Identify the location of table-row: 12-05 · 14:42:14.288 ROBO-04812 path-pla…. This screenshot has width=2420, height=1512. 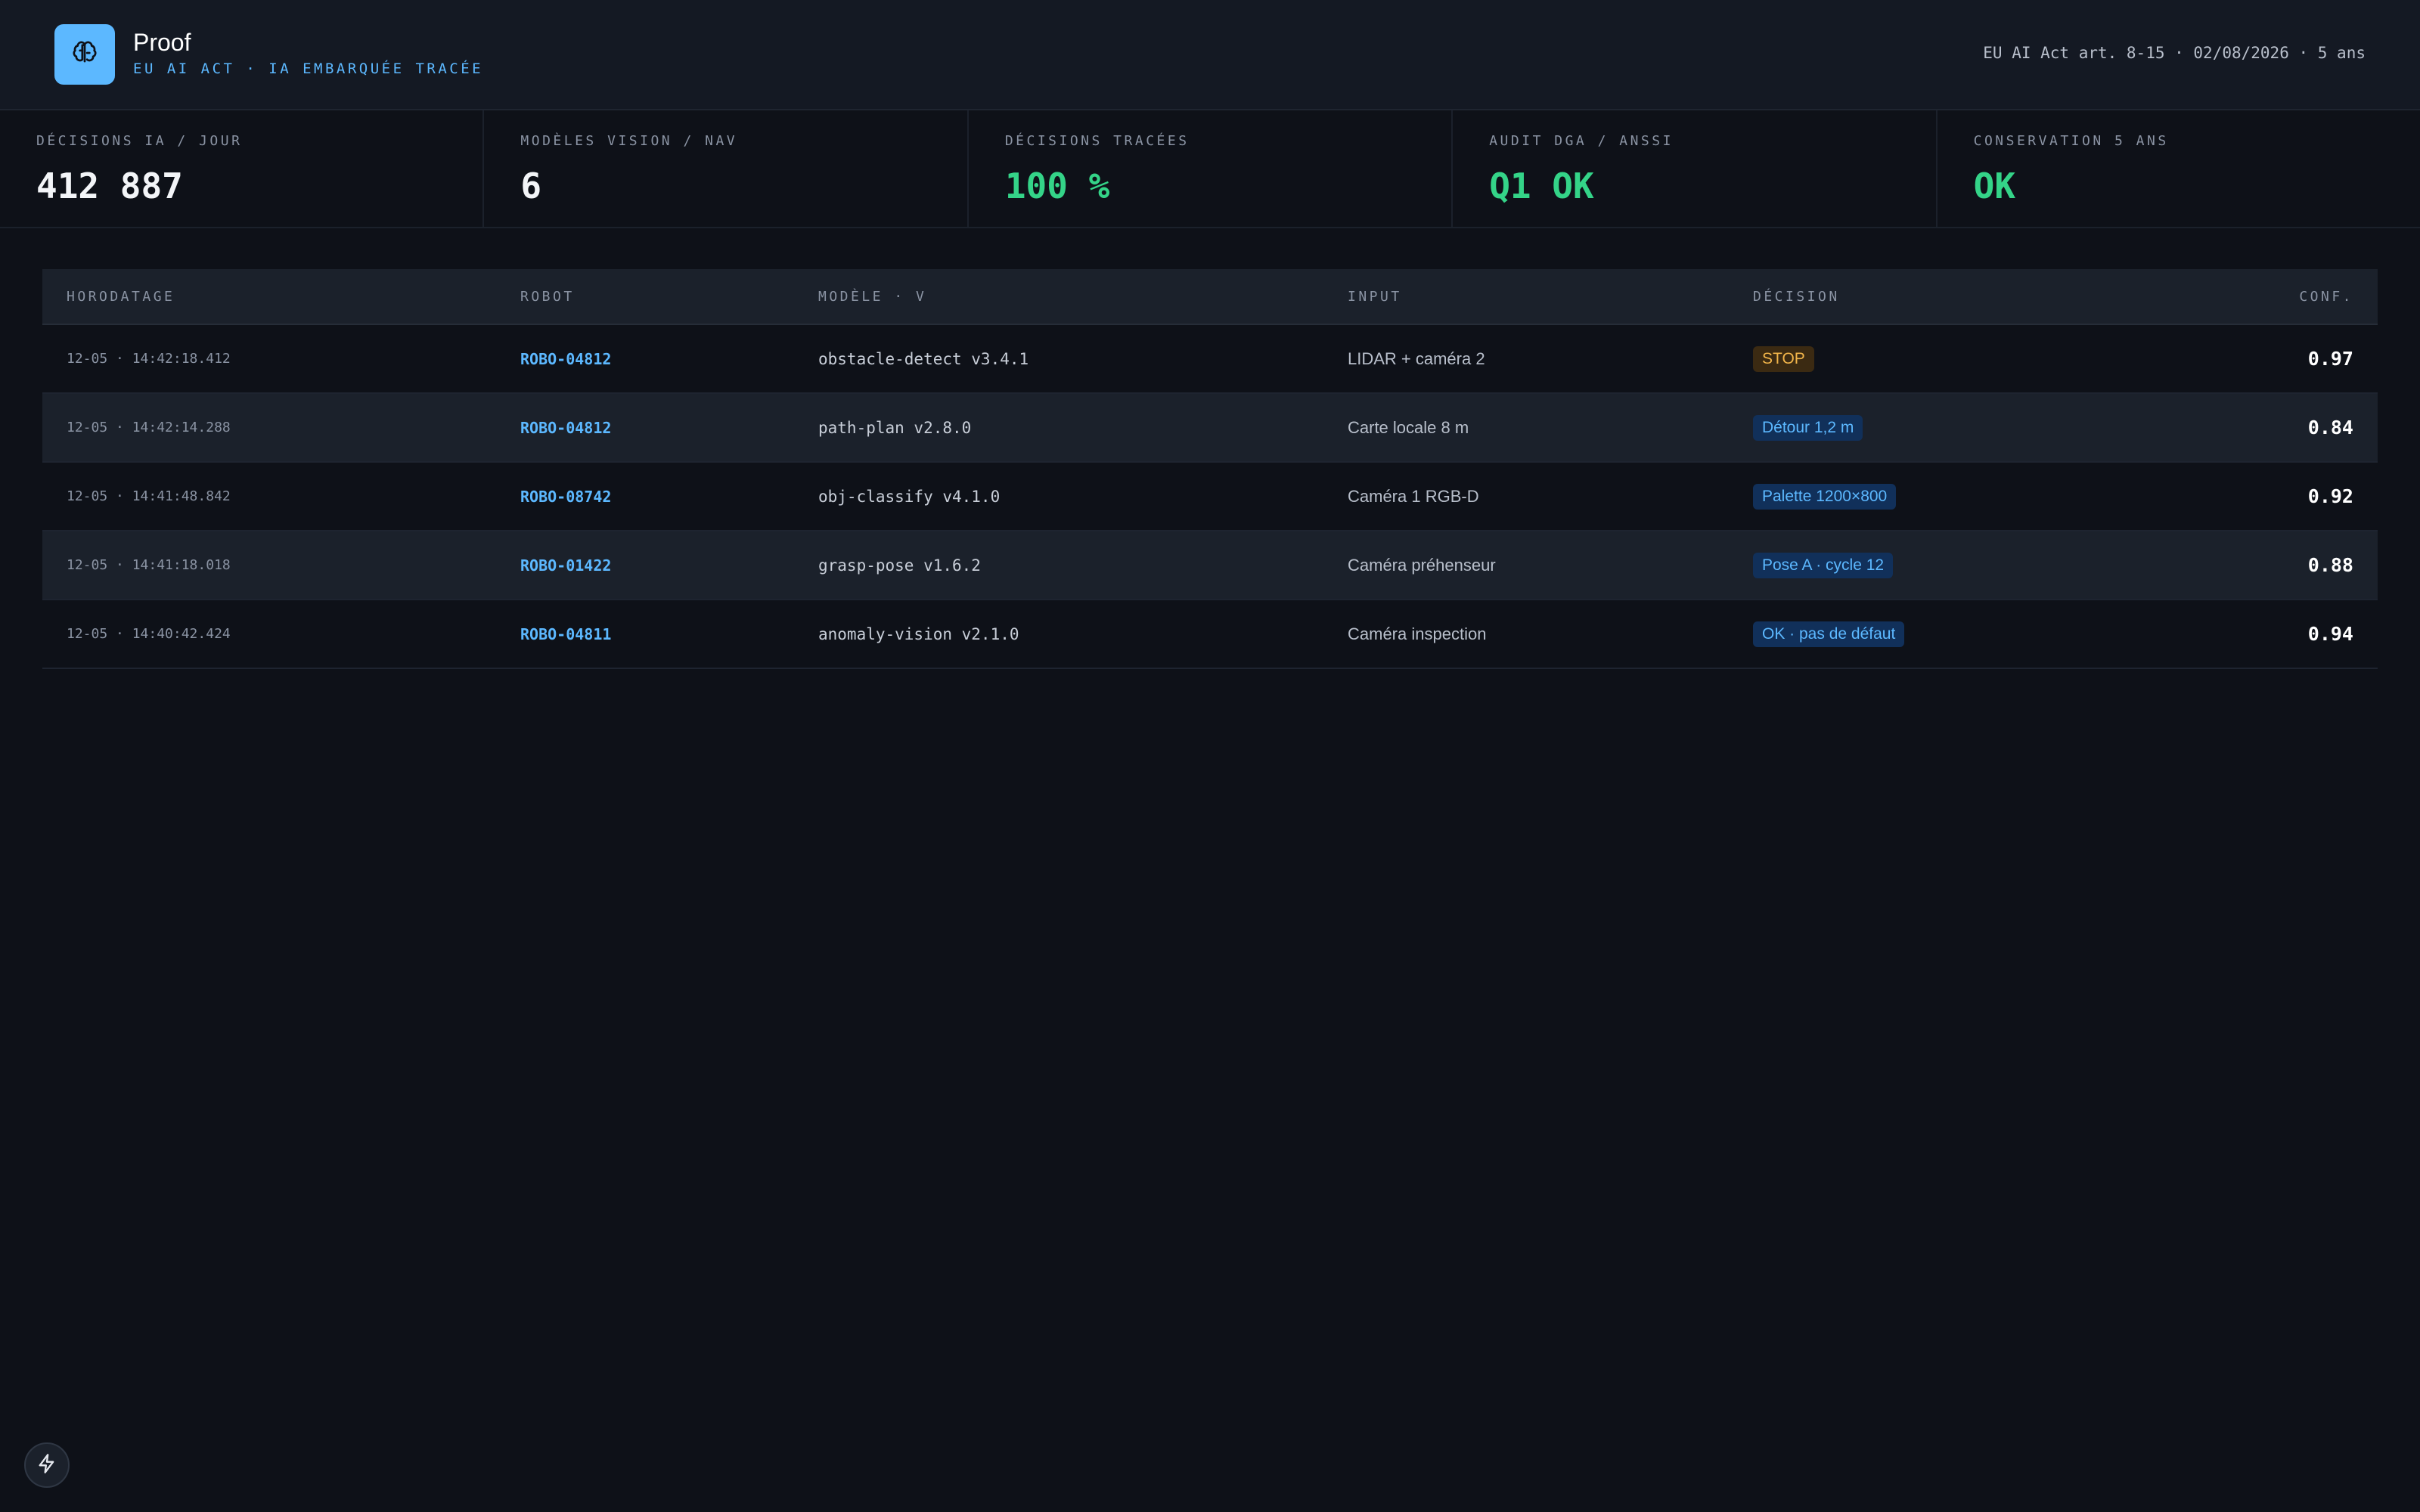
(1210, 428).